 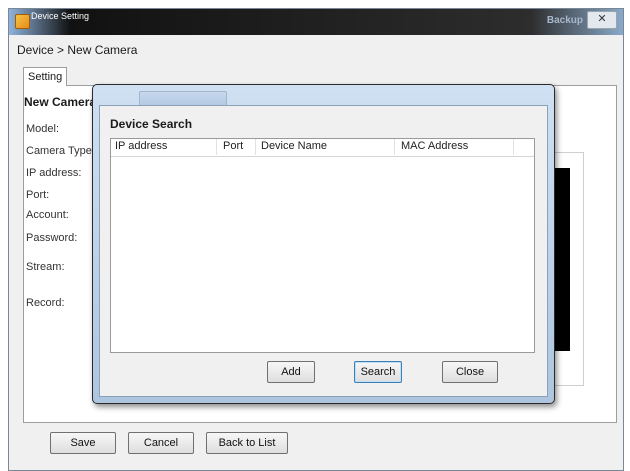 What do you see at coordinates (294, 146) in the screenshot?
I see `column-header-device-name: Device Name` at bounding box center [294, 146].